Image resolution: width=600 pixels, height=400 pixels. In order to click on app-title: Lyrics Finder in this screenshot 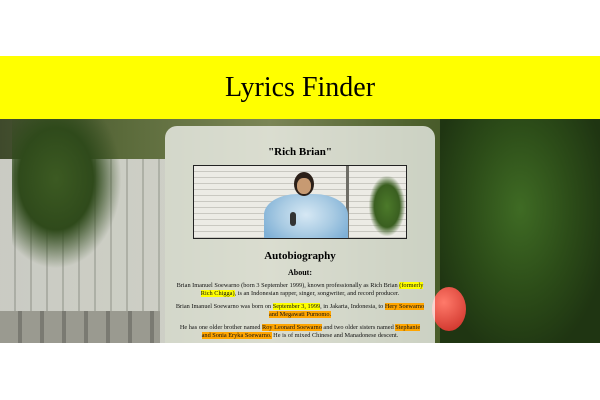, I will do `click(300, 87)`.